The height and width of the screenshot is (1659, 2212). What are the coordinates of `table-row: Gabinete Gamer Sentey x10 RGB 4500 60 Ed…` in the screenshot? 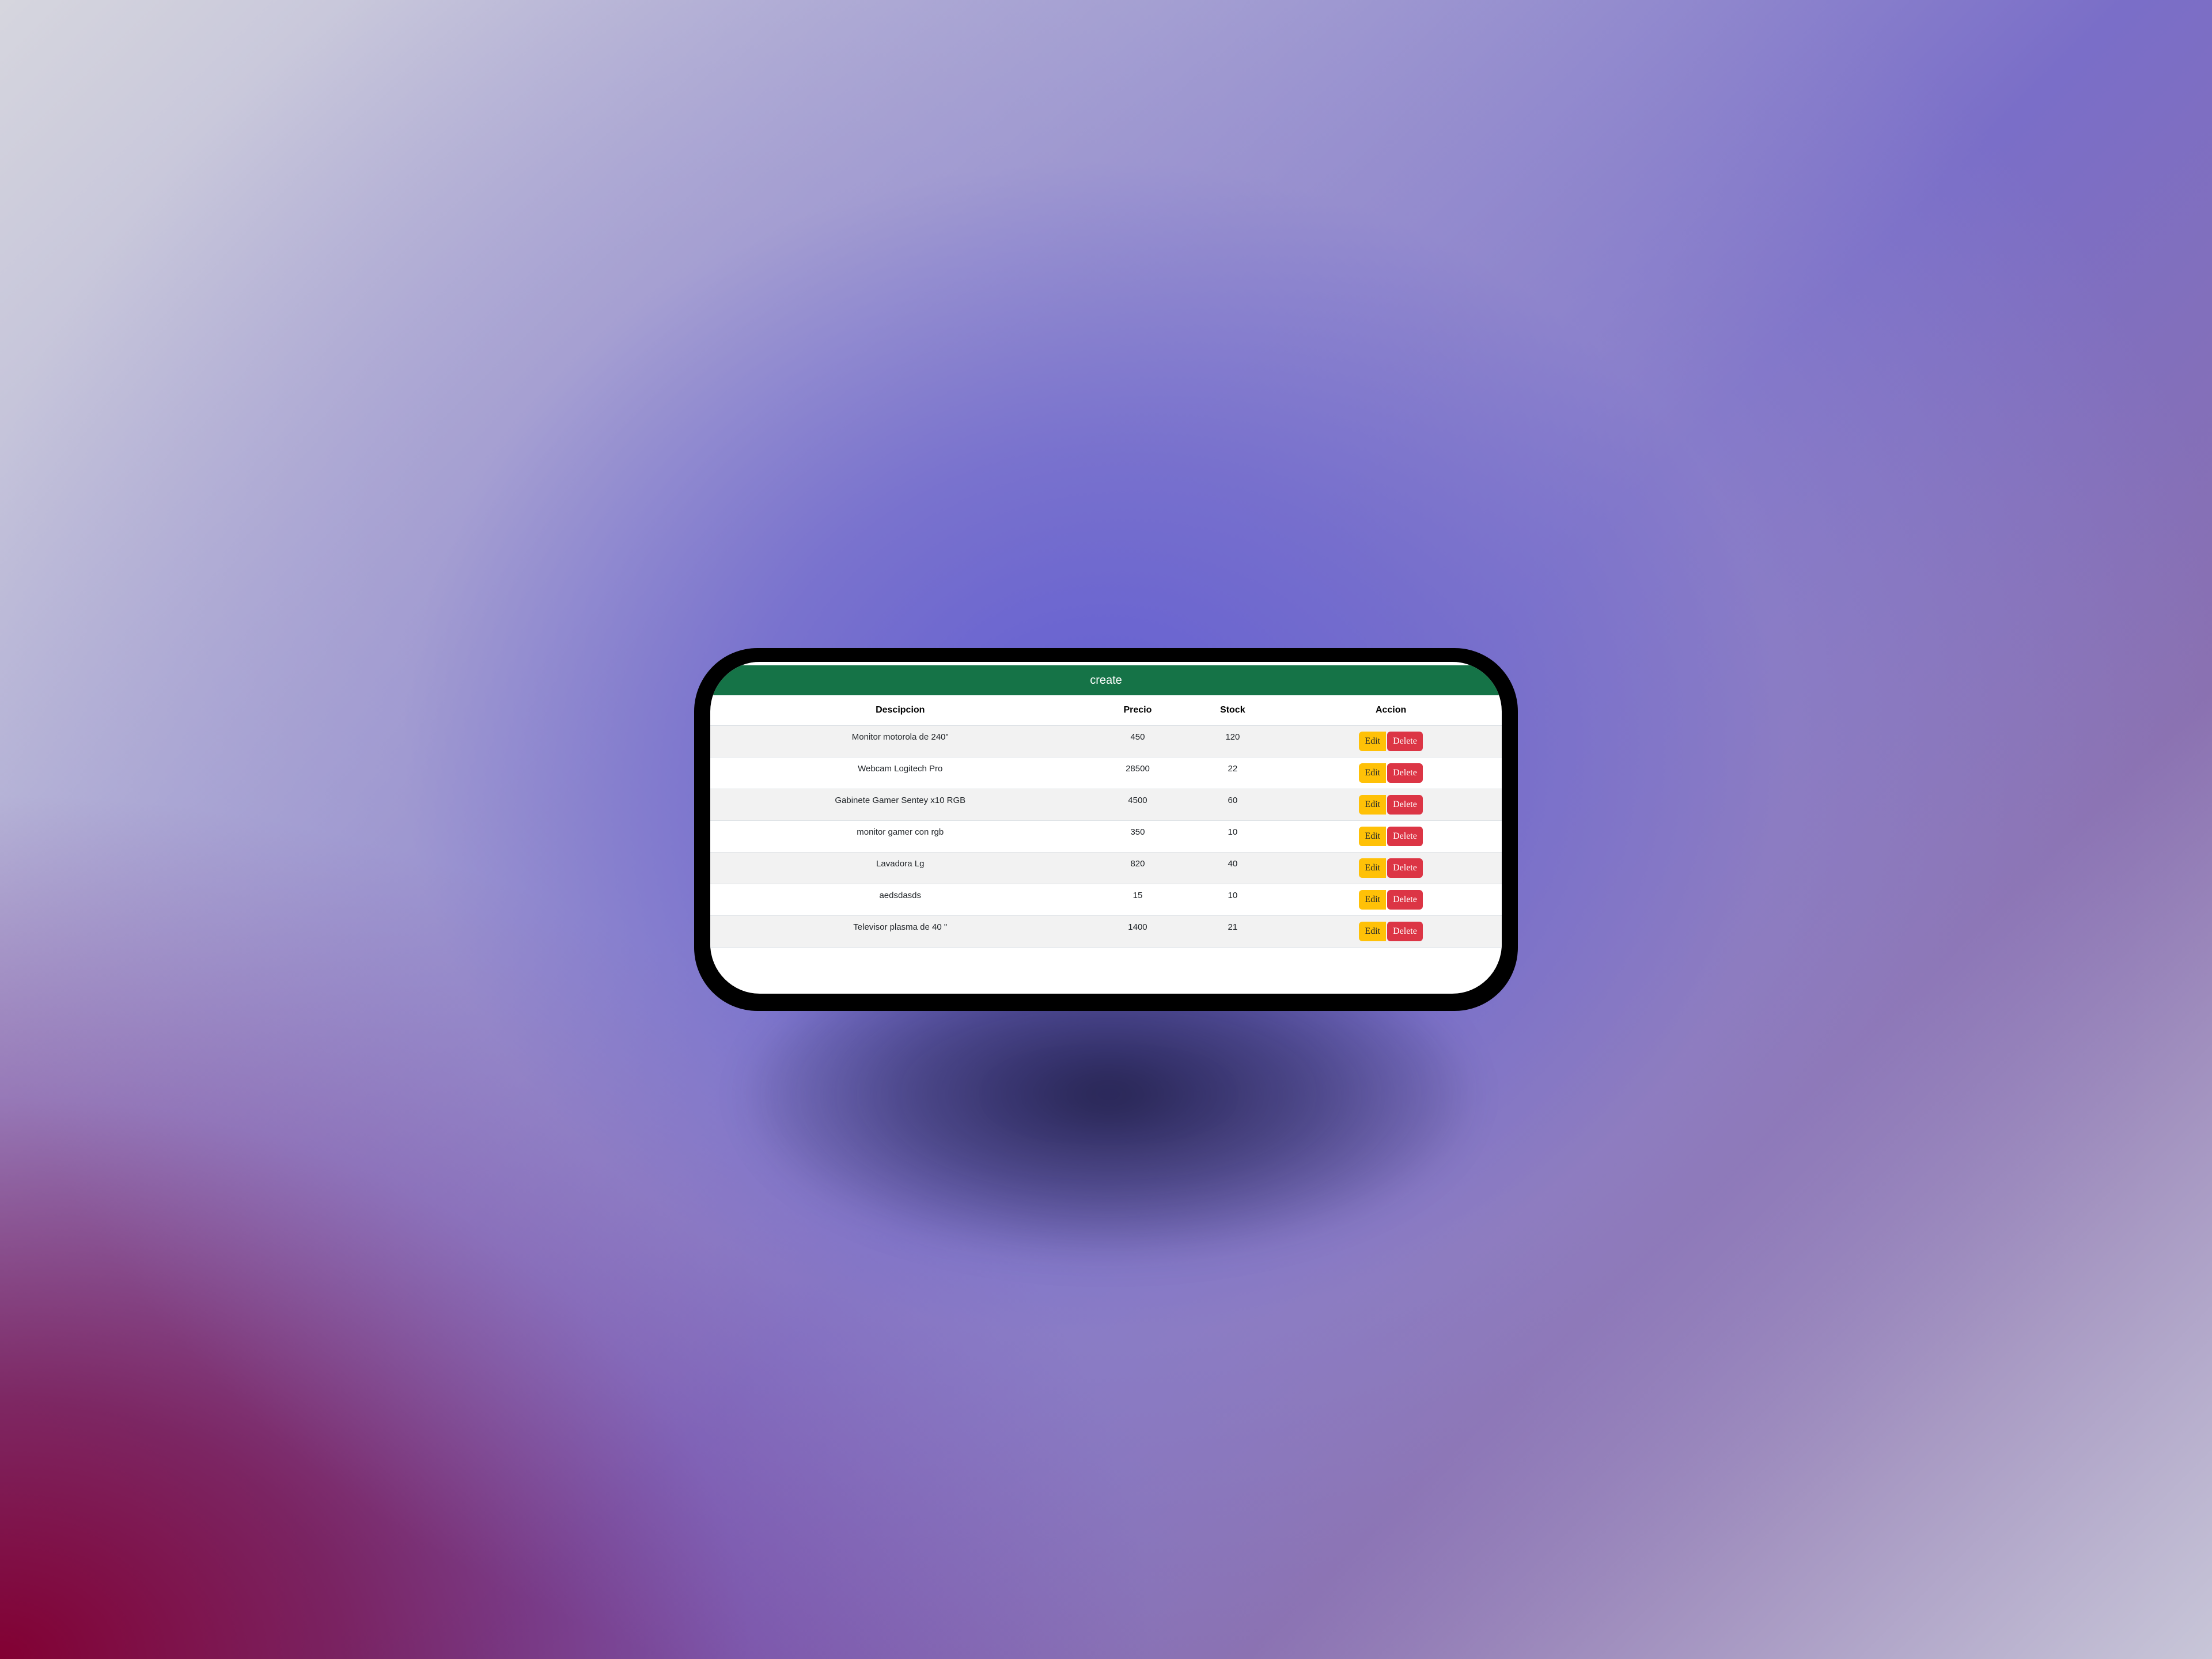 It's located at (1106, 805).